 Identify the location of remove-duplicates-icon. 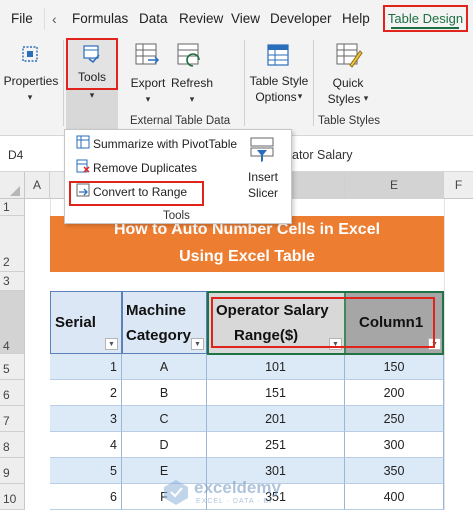
(83, 169).